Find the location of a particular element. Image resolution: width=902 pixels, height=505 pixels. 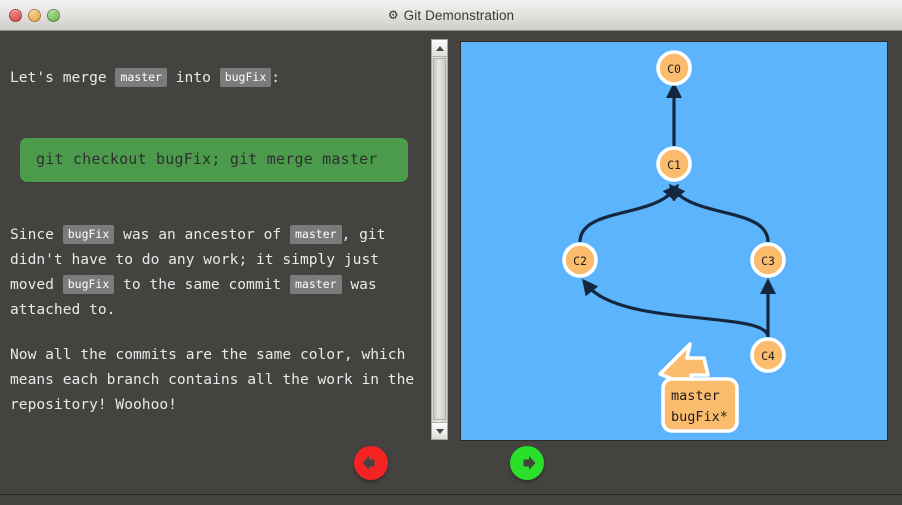

window-title-text: Git Demonstration is located at coordinates (459, 15).